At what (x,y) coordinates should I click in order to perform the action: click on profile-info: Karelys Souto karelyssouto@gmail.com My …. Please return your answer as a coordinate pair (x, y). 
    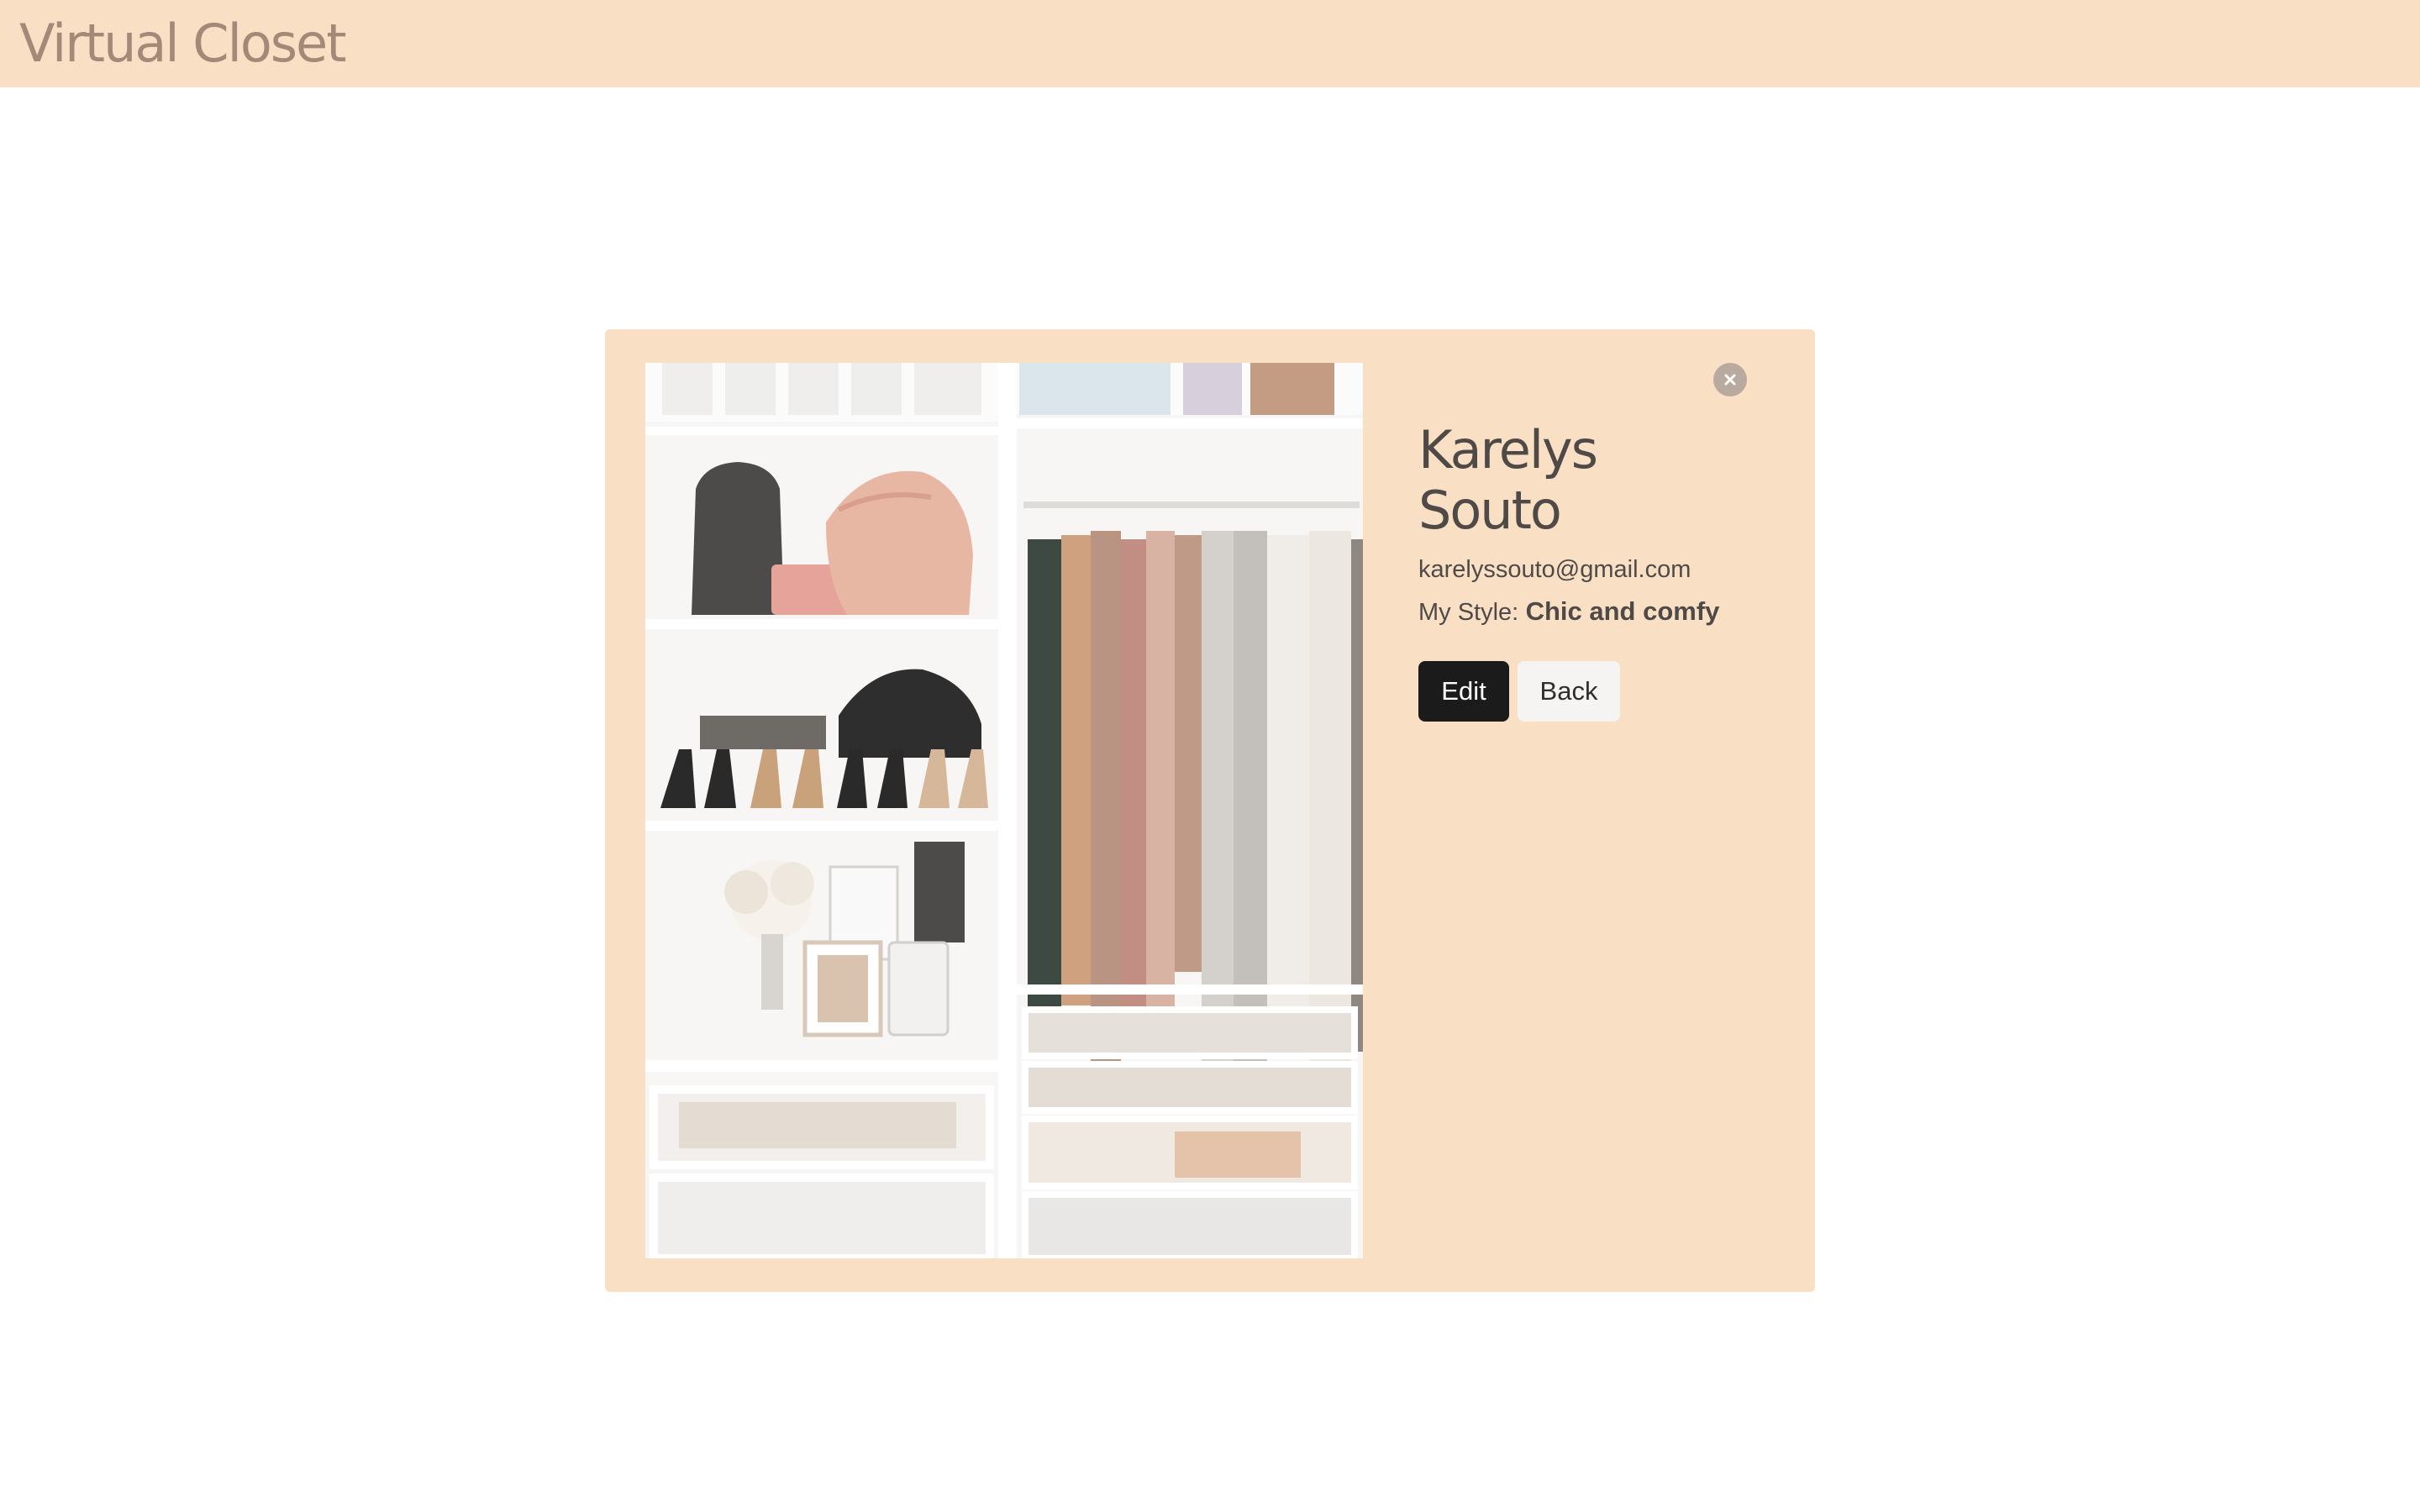
    Looking at the image, I should click on (1578, 571).